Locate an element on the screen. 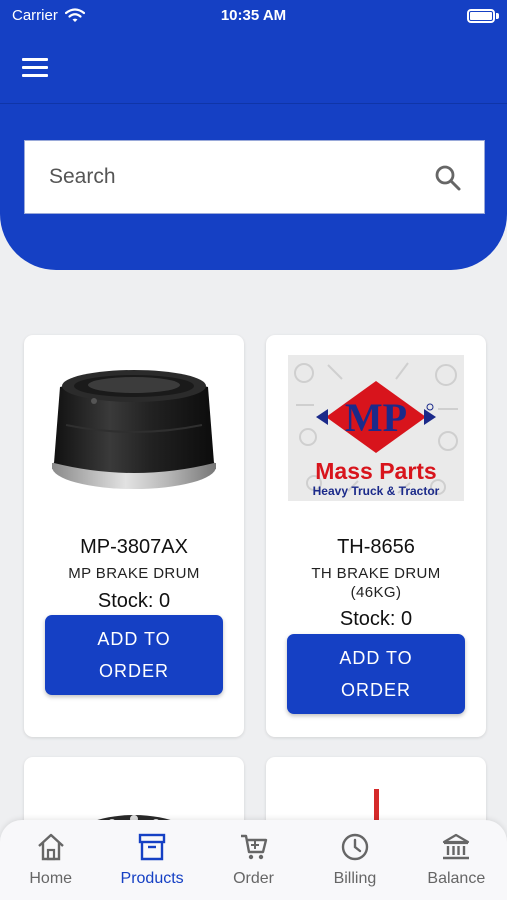  app-bar is located at coordinates (253, 68).